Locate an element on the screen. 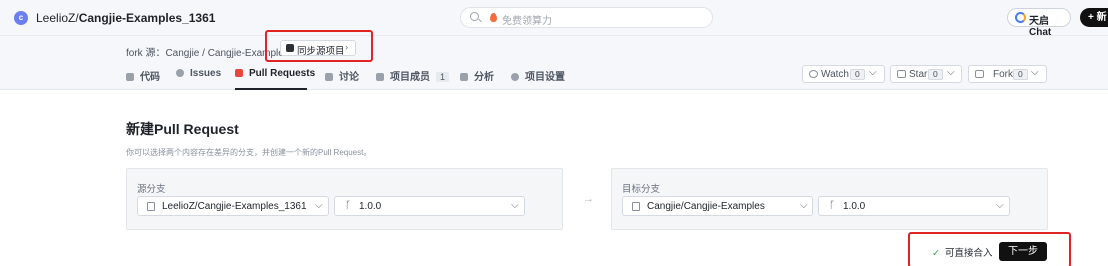 The height and width of the screenshot is (266, 1108). star-button: Star 0 ⌵ is located at coordinates (926, 74).